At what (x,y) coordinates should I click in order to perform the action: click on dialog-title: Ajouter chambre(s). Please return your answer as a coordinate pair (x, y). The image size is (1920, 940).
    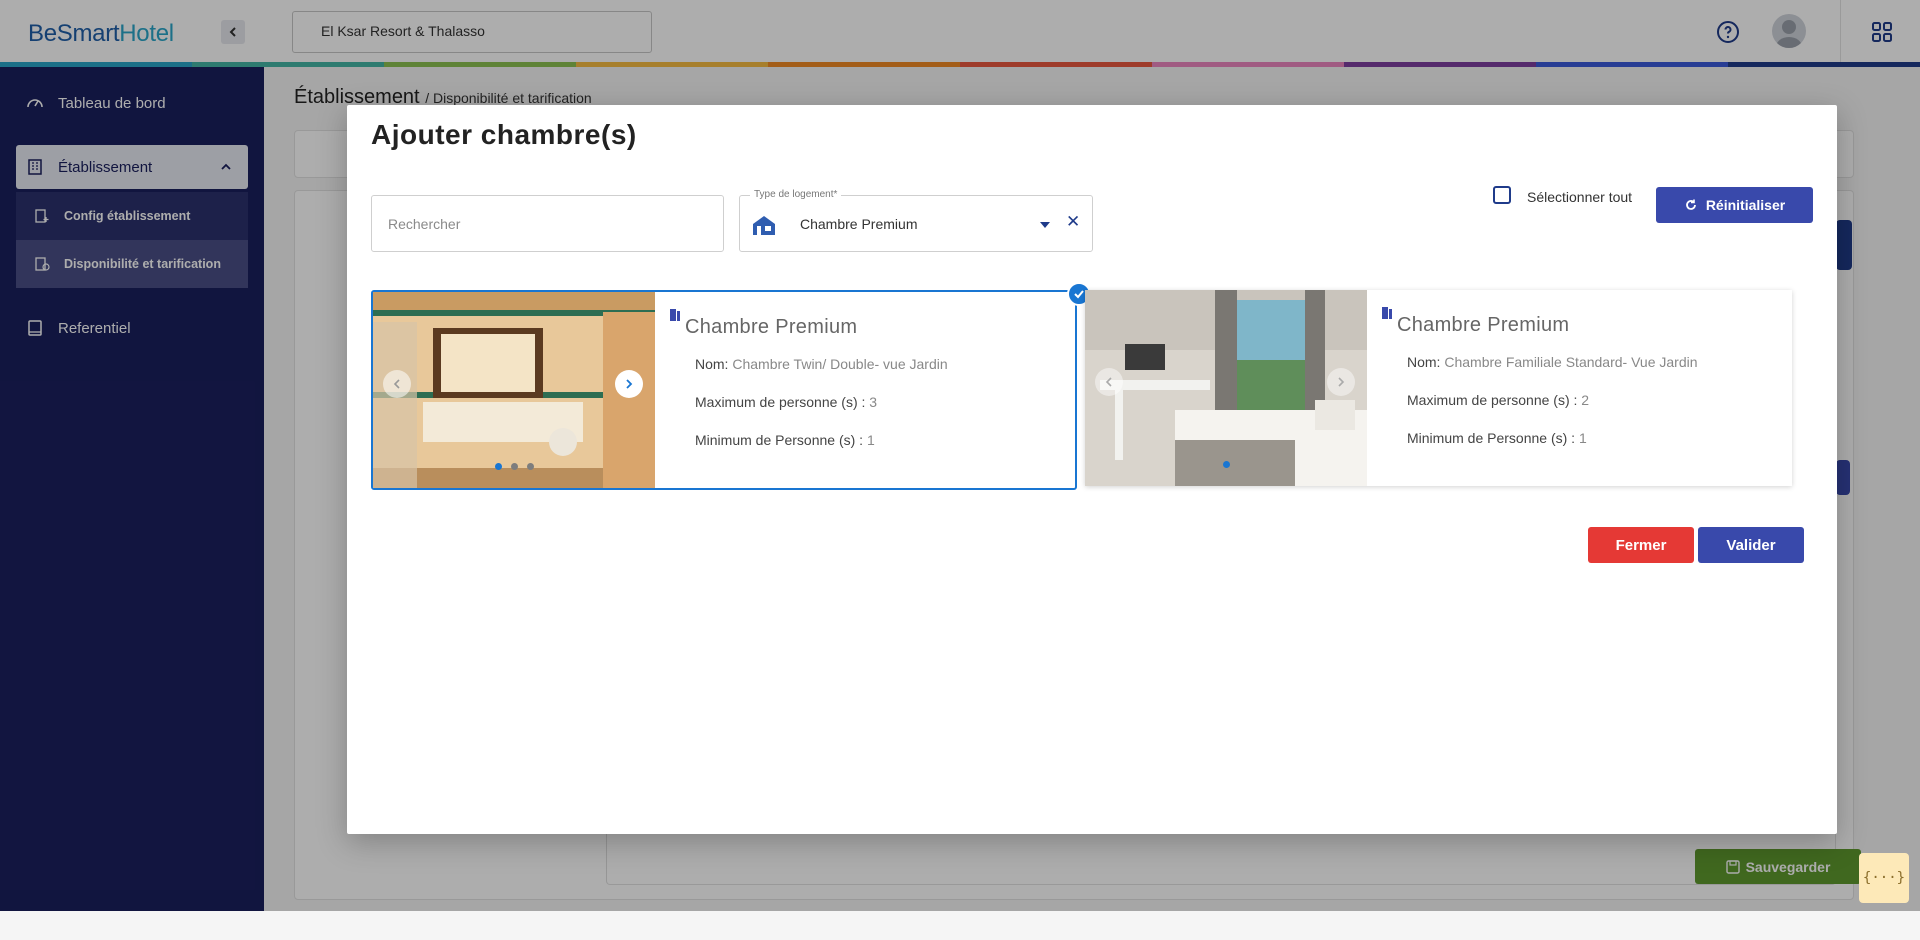
    Looking at the image, I should click on (504, 134).